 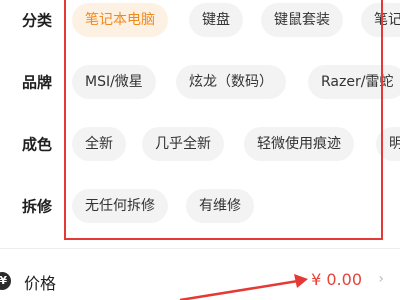 What do you see at coordinates (183, 144) in the screenshot?
I see `condition-option-almost-new: 几乎全新` at bounding box center [183, 144].